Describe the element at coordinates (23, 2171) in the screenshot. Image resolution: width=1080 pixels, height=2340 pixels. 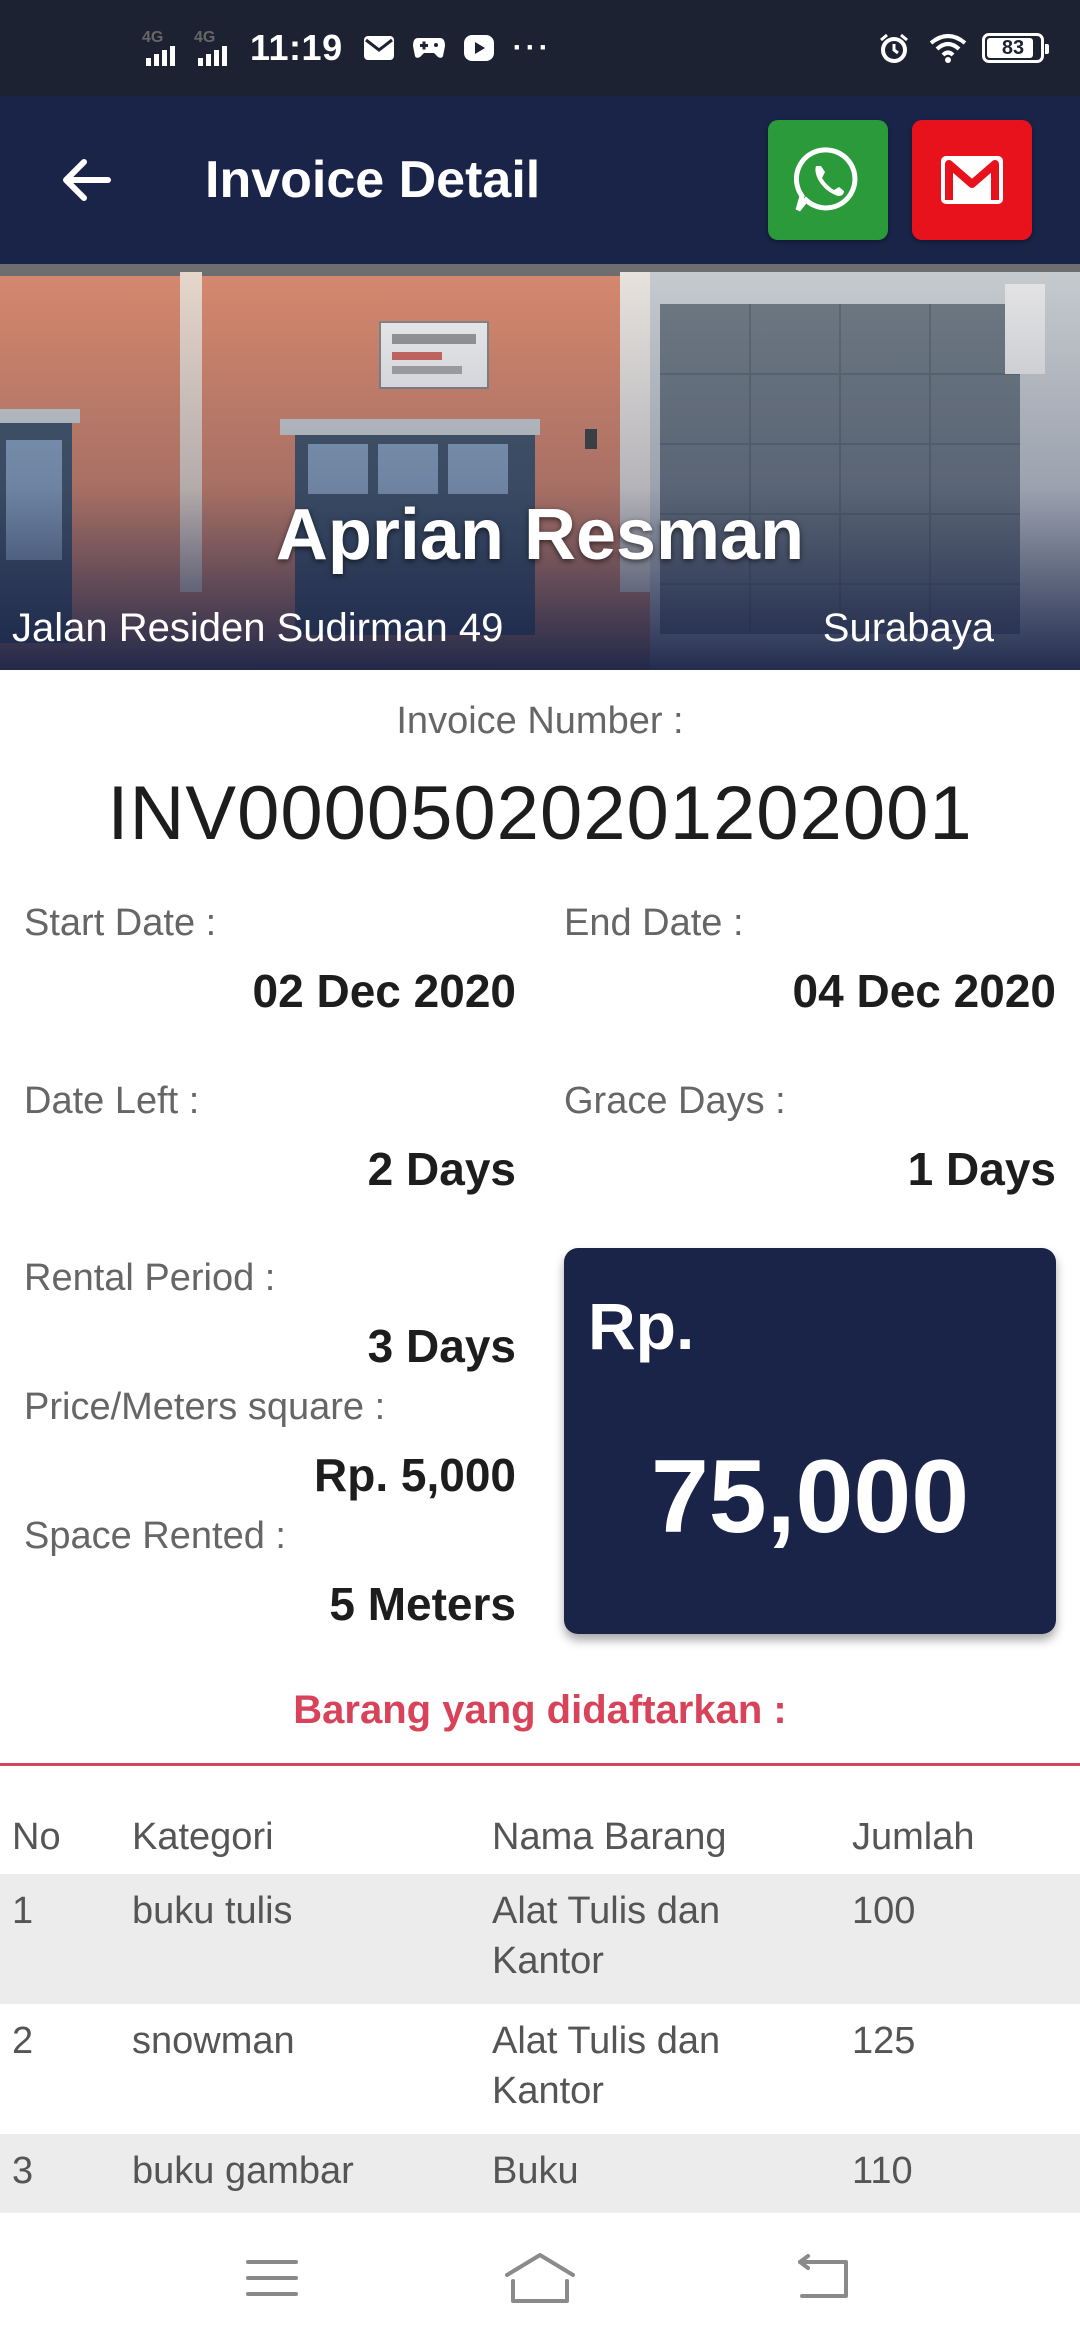
I see `cell-no: 3` at that location.